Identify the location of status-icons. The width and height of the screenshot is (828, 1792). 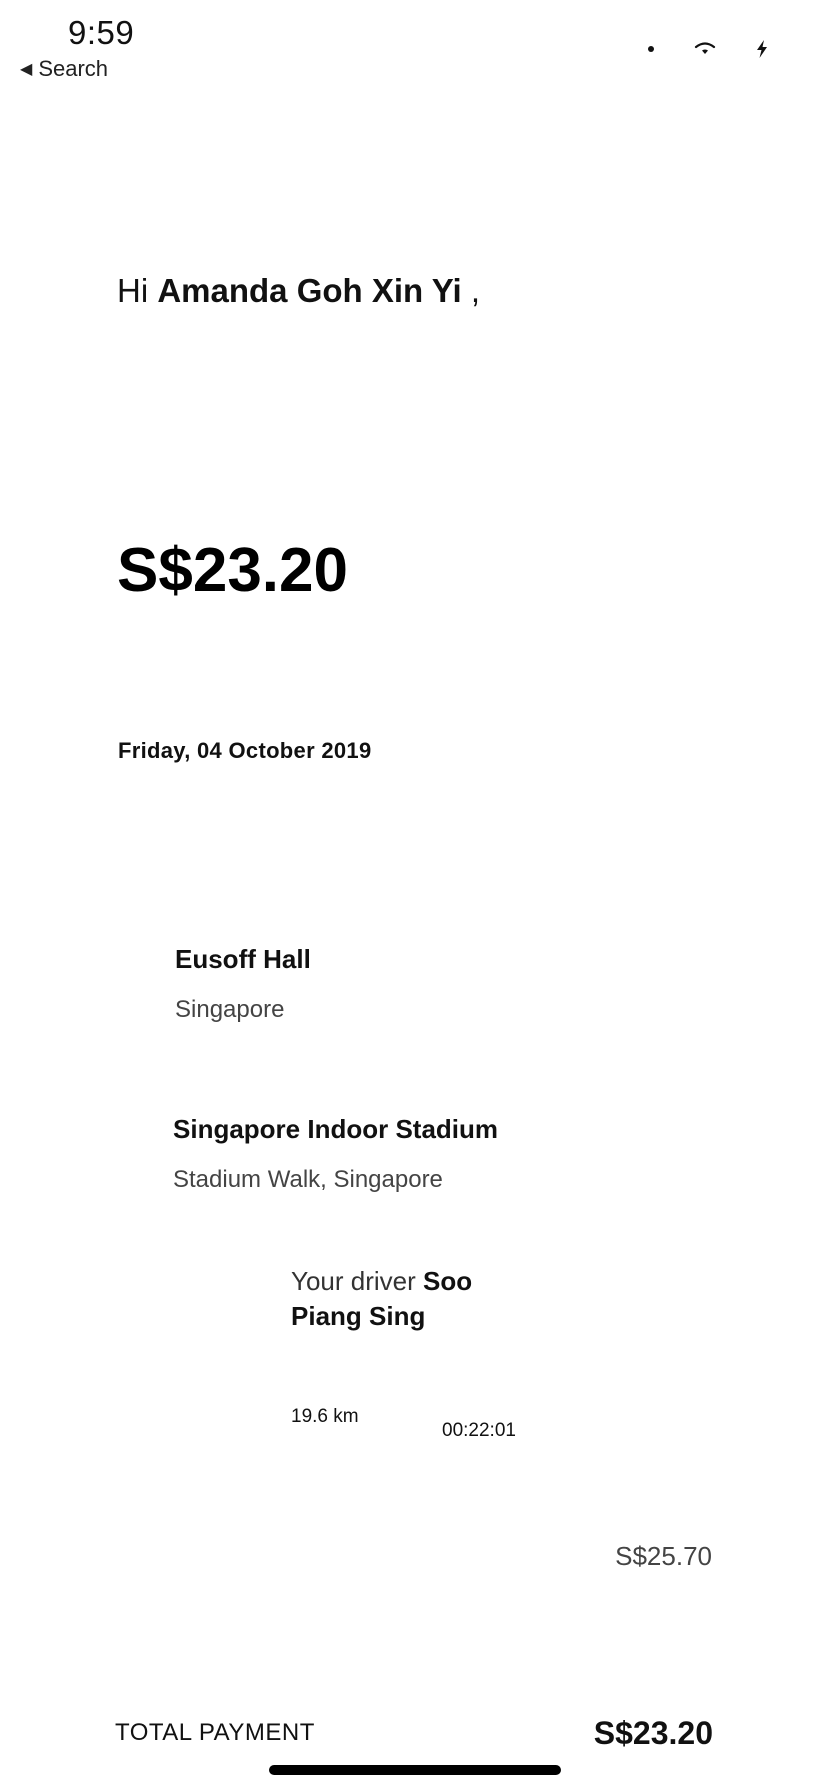
(708, 49).